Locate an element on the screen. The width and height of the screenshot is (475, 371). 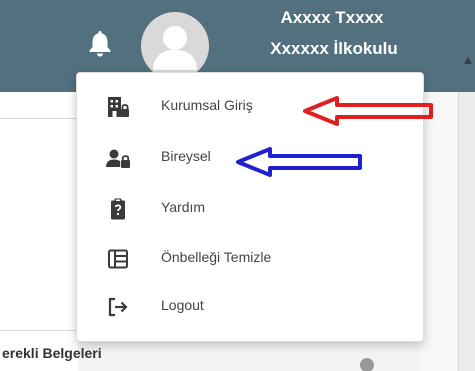
school-name: Xxxxxx İlkokulu is located at coordinates (334, 49).